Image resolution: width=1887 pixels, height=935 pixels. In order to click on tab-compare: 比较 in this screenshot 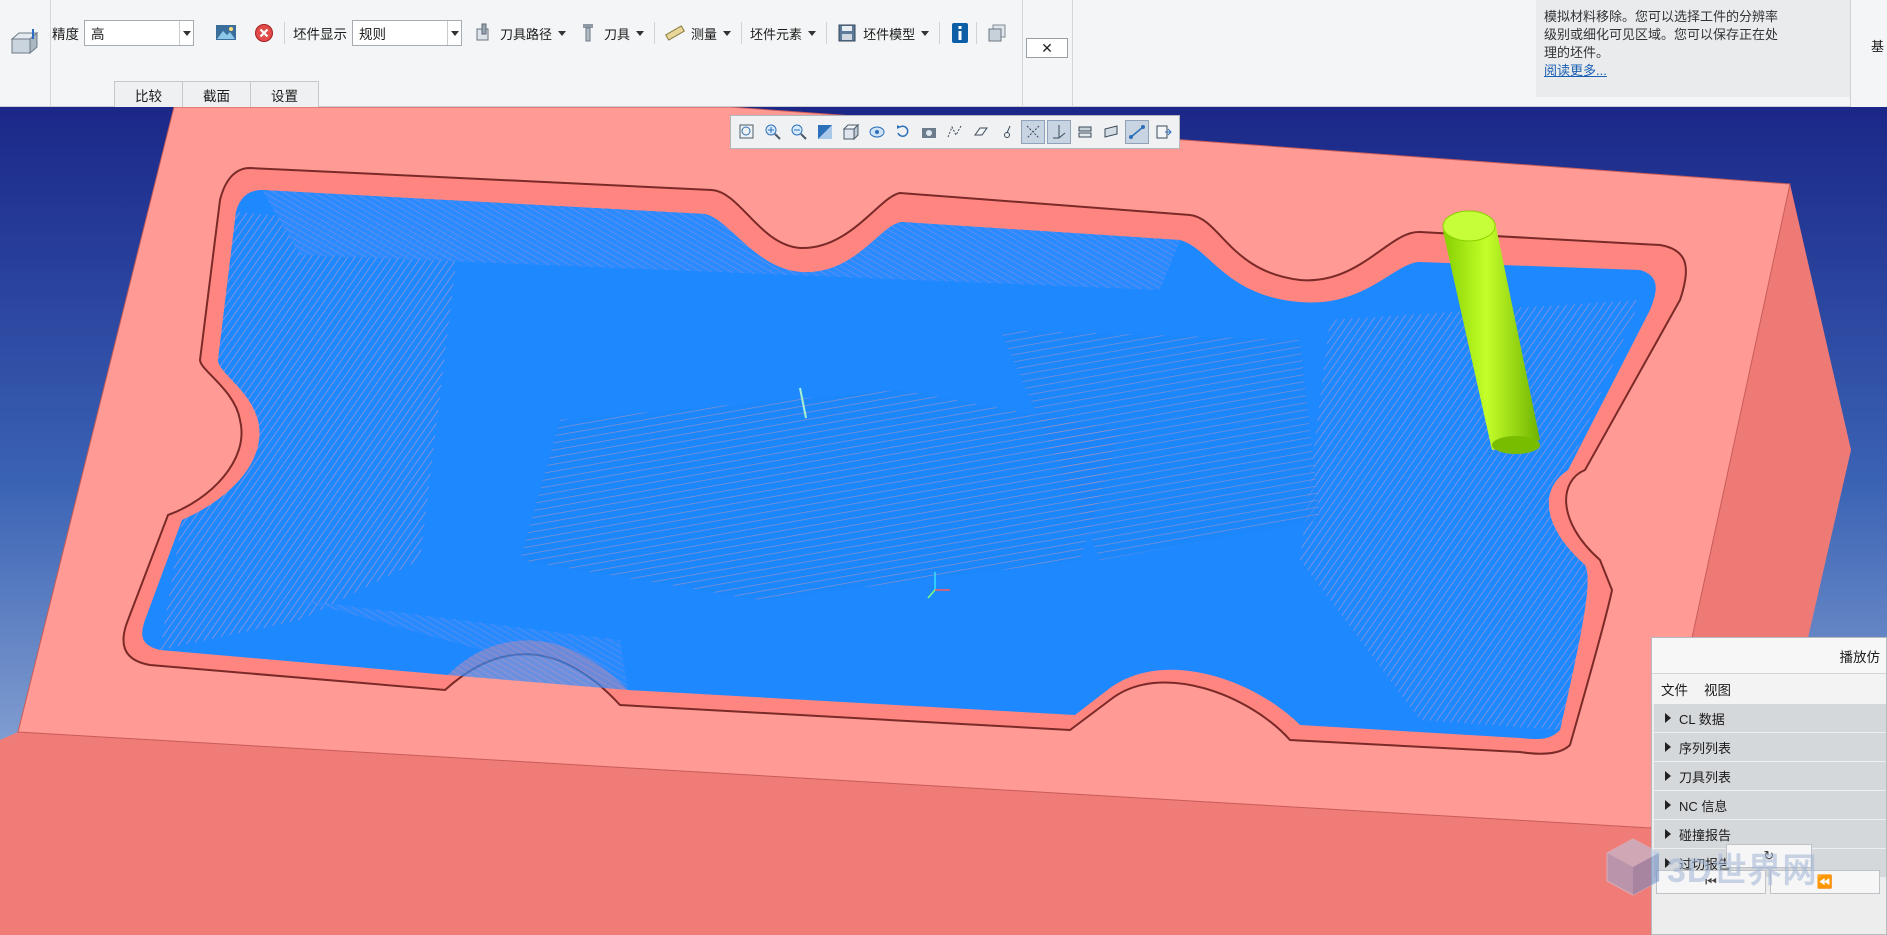, I will do `click(148, 94)`.